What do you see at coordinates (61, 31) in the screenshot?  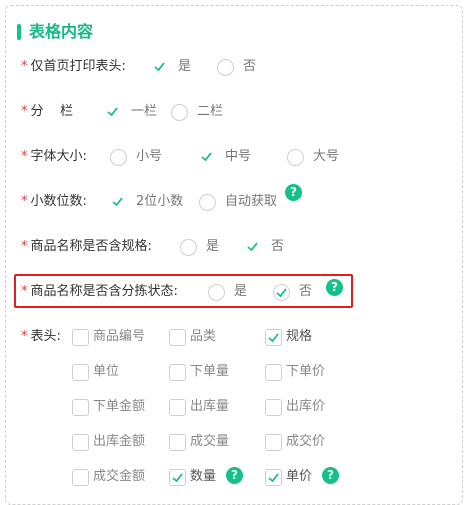 I see `section-title: 表格内容` at bounding box center [61, 31].